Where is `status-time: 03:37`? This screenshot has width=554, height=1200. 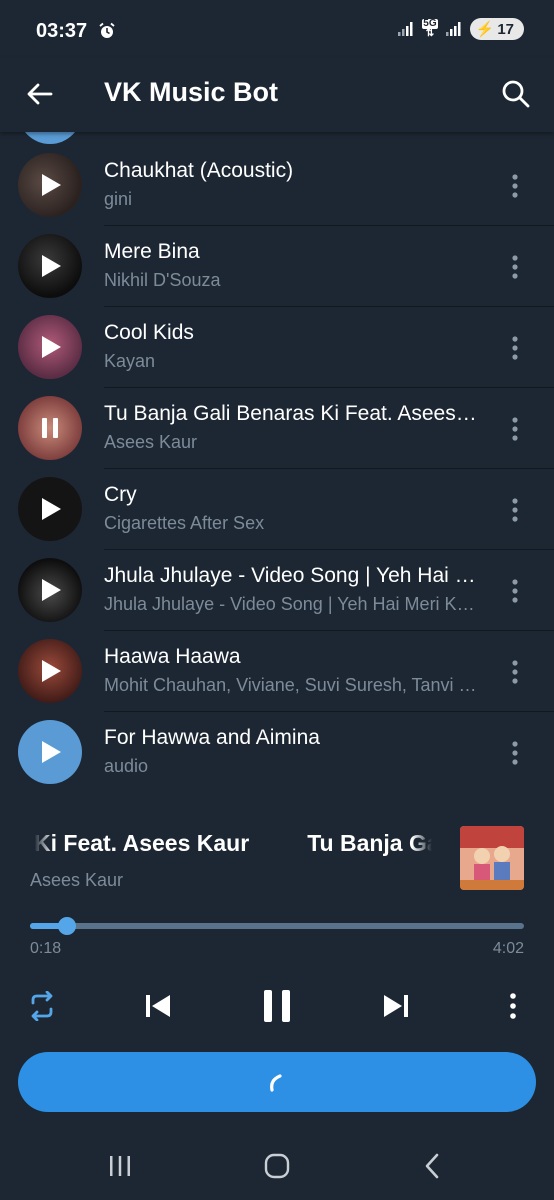
status-time: 03:37 is located at coordinates (62, 31).